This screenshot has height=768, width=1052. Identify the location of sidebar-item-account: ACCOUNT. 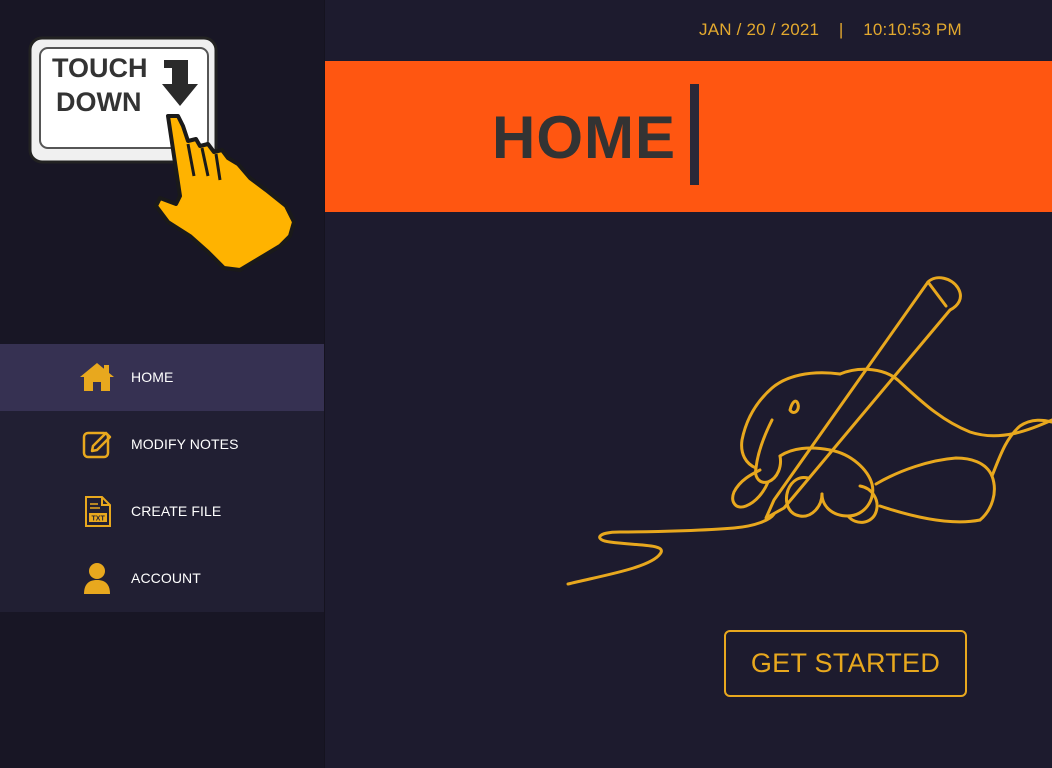
(162, 578).